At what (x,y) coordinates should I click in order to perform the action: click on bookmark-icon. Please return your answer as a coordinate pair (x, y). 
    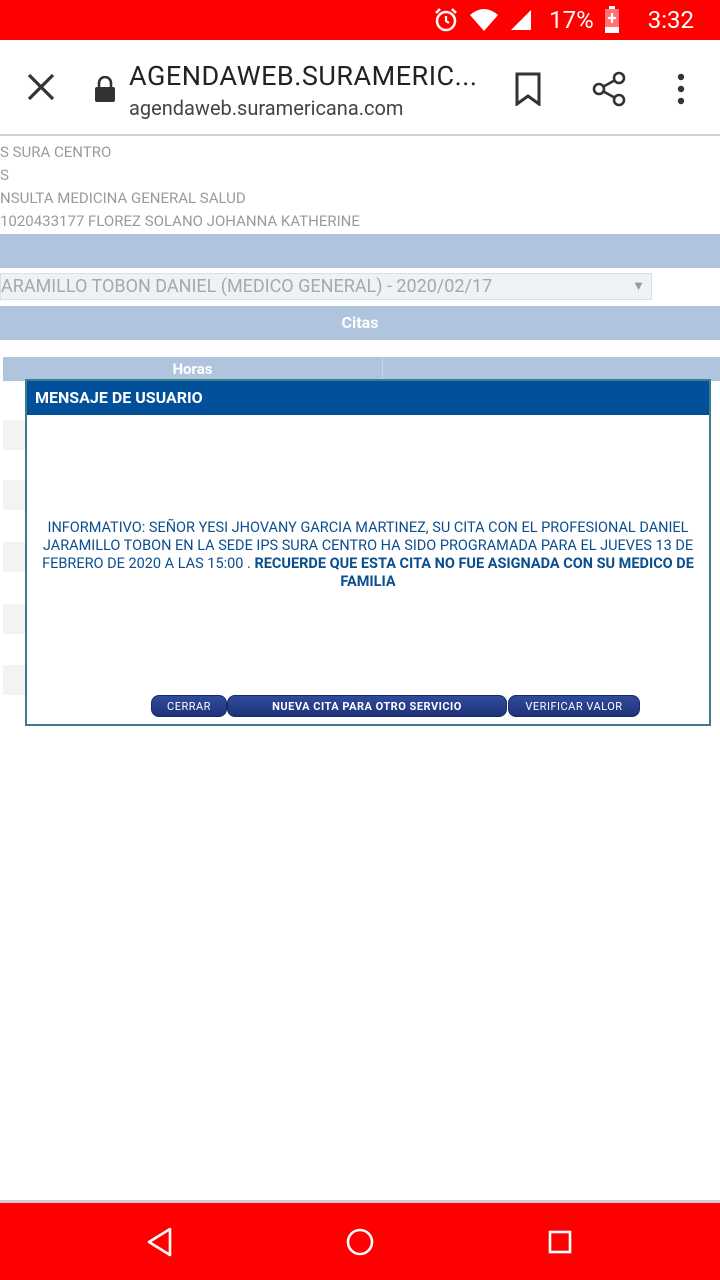
    Looking at the image, I should click on (528, 89).